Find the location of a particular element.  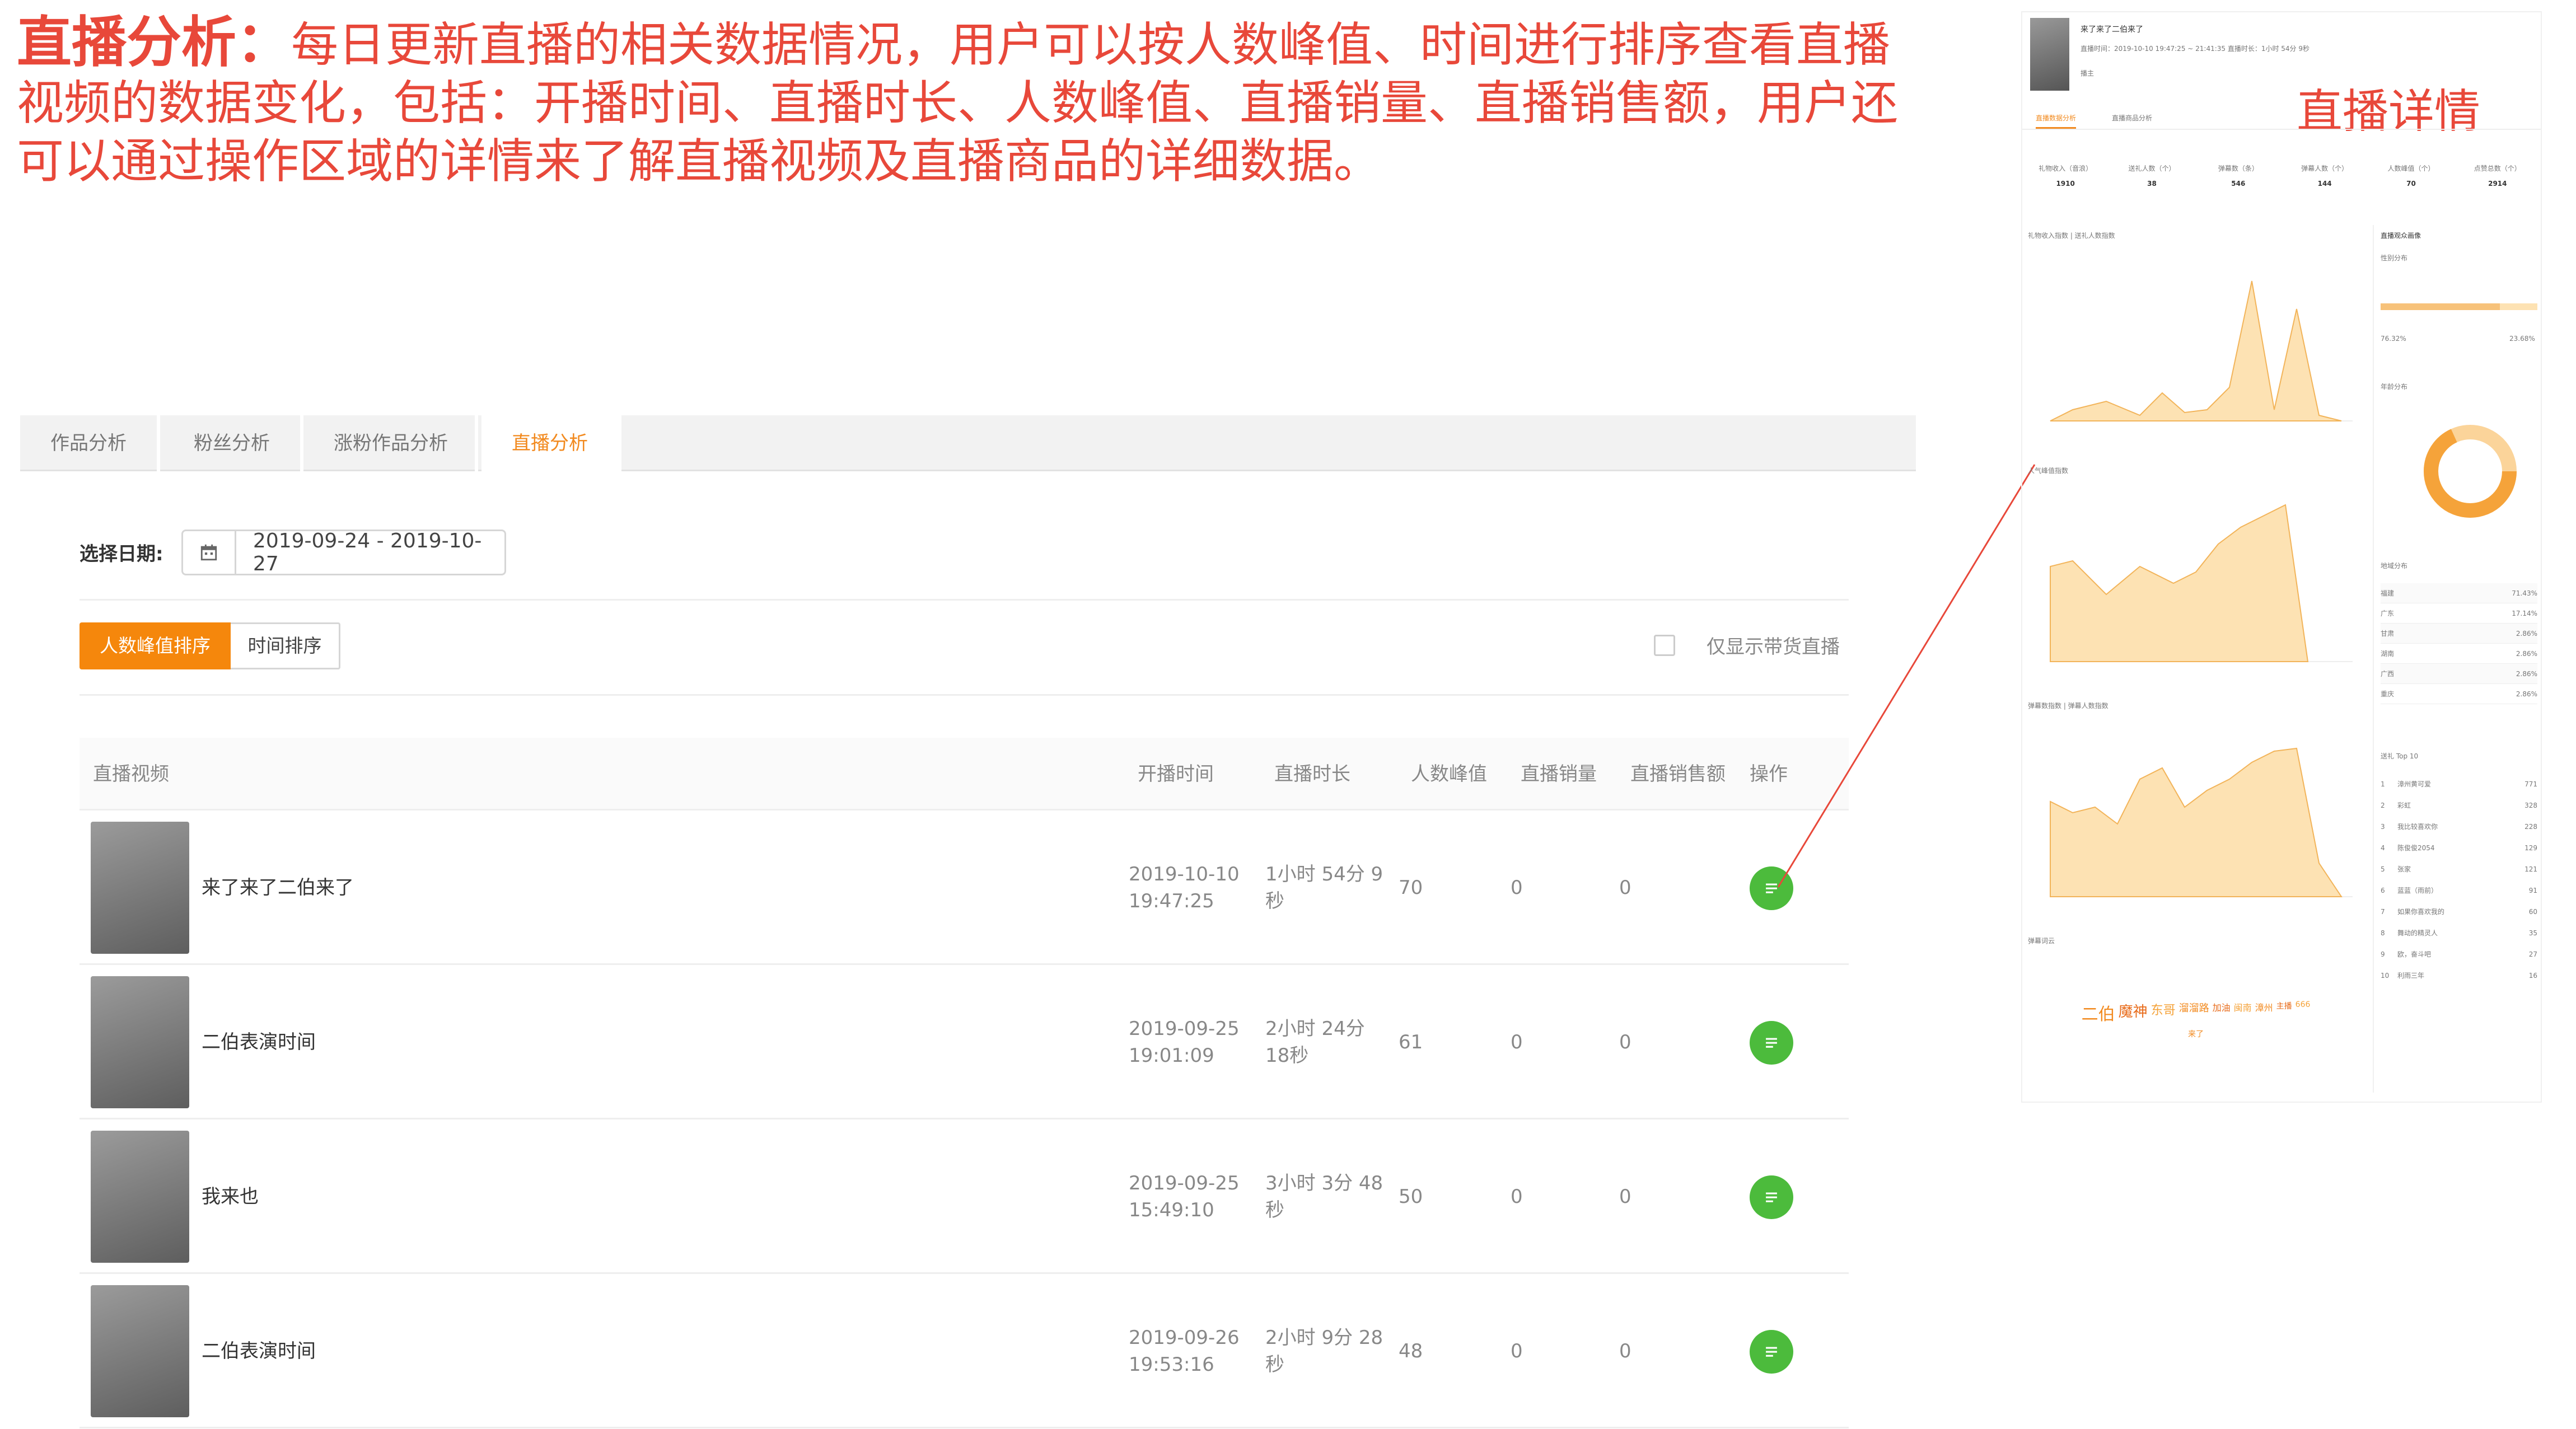

list-item: 6 蓝蓝（雨前） 91 is located at coordinates (2459, 891).